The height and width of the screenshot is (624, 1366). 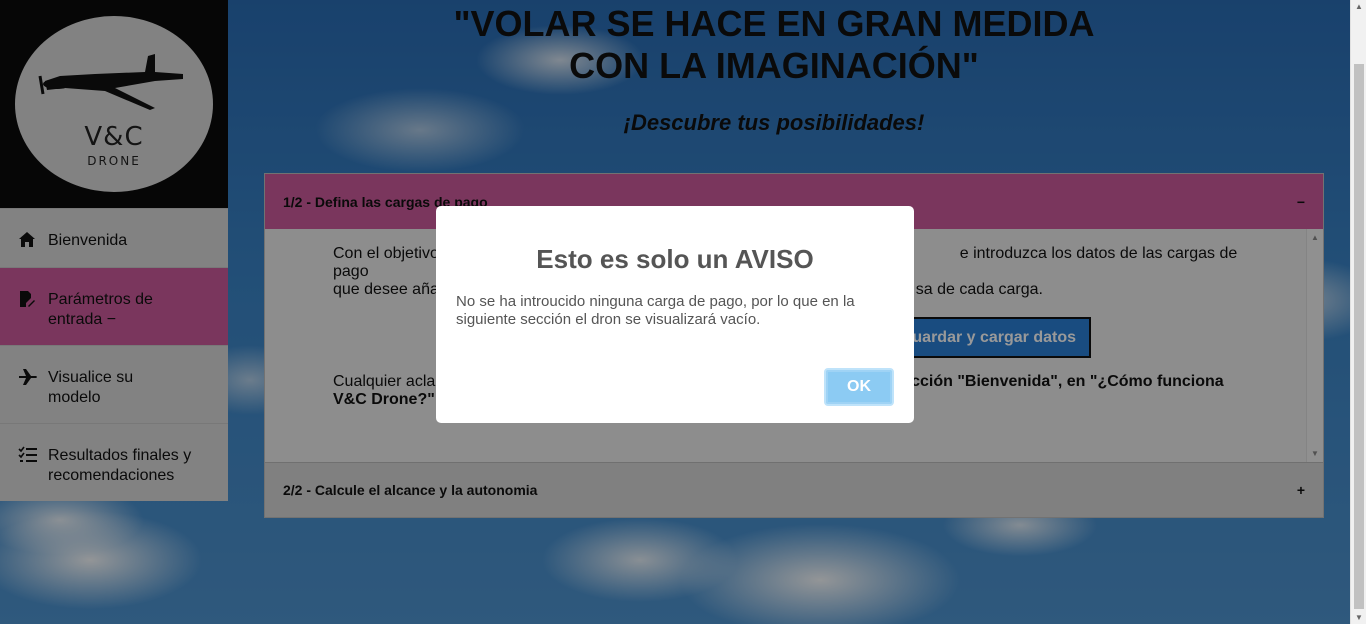 What do you see at coordinates (675, 259) in the screenshot?
I see `dialog-title: Esto es solo un AVISO` at bounding box center [675, 259].